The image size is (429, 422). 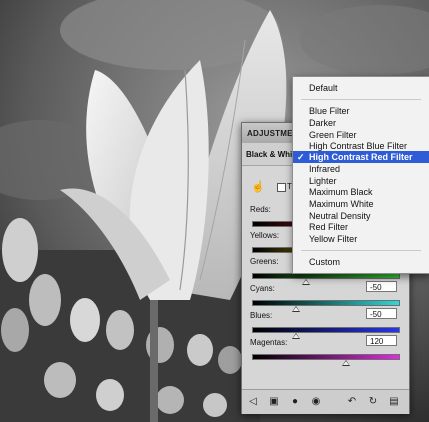 I want to click on menu-item-infrared: Infrared, so click(x=361, y=169).